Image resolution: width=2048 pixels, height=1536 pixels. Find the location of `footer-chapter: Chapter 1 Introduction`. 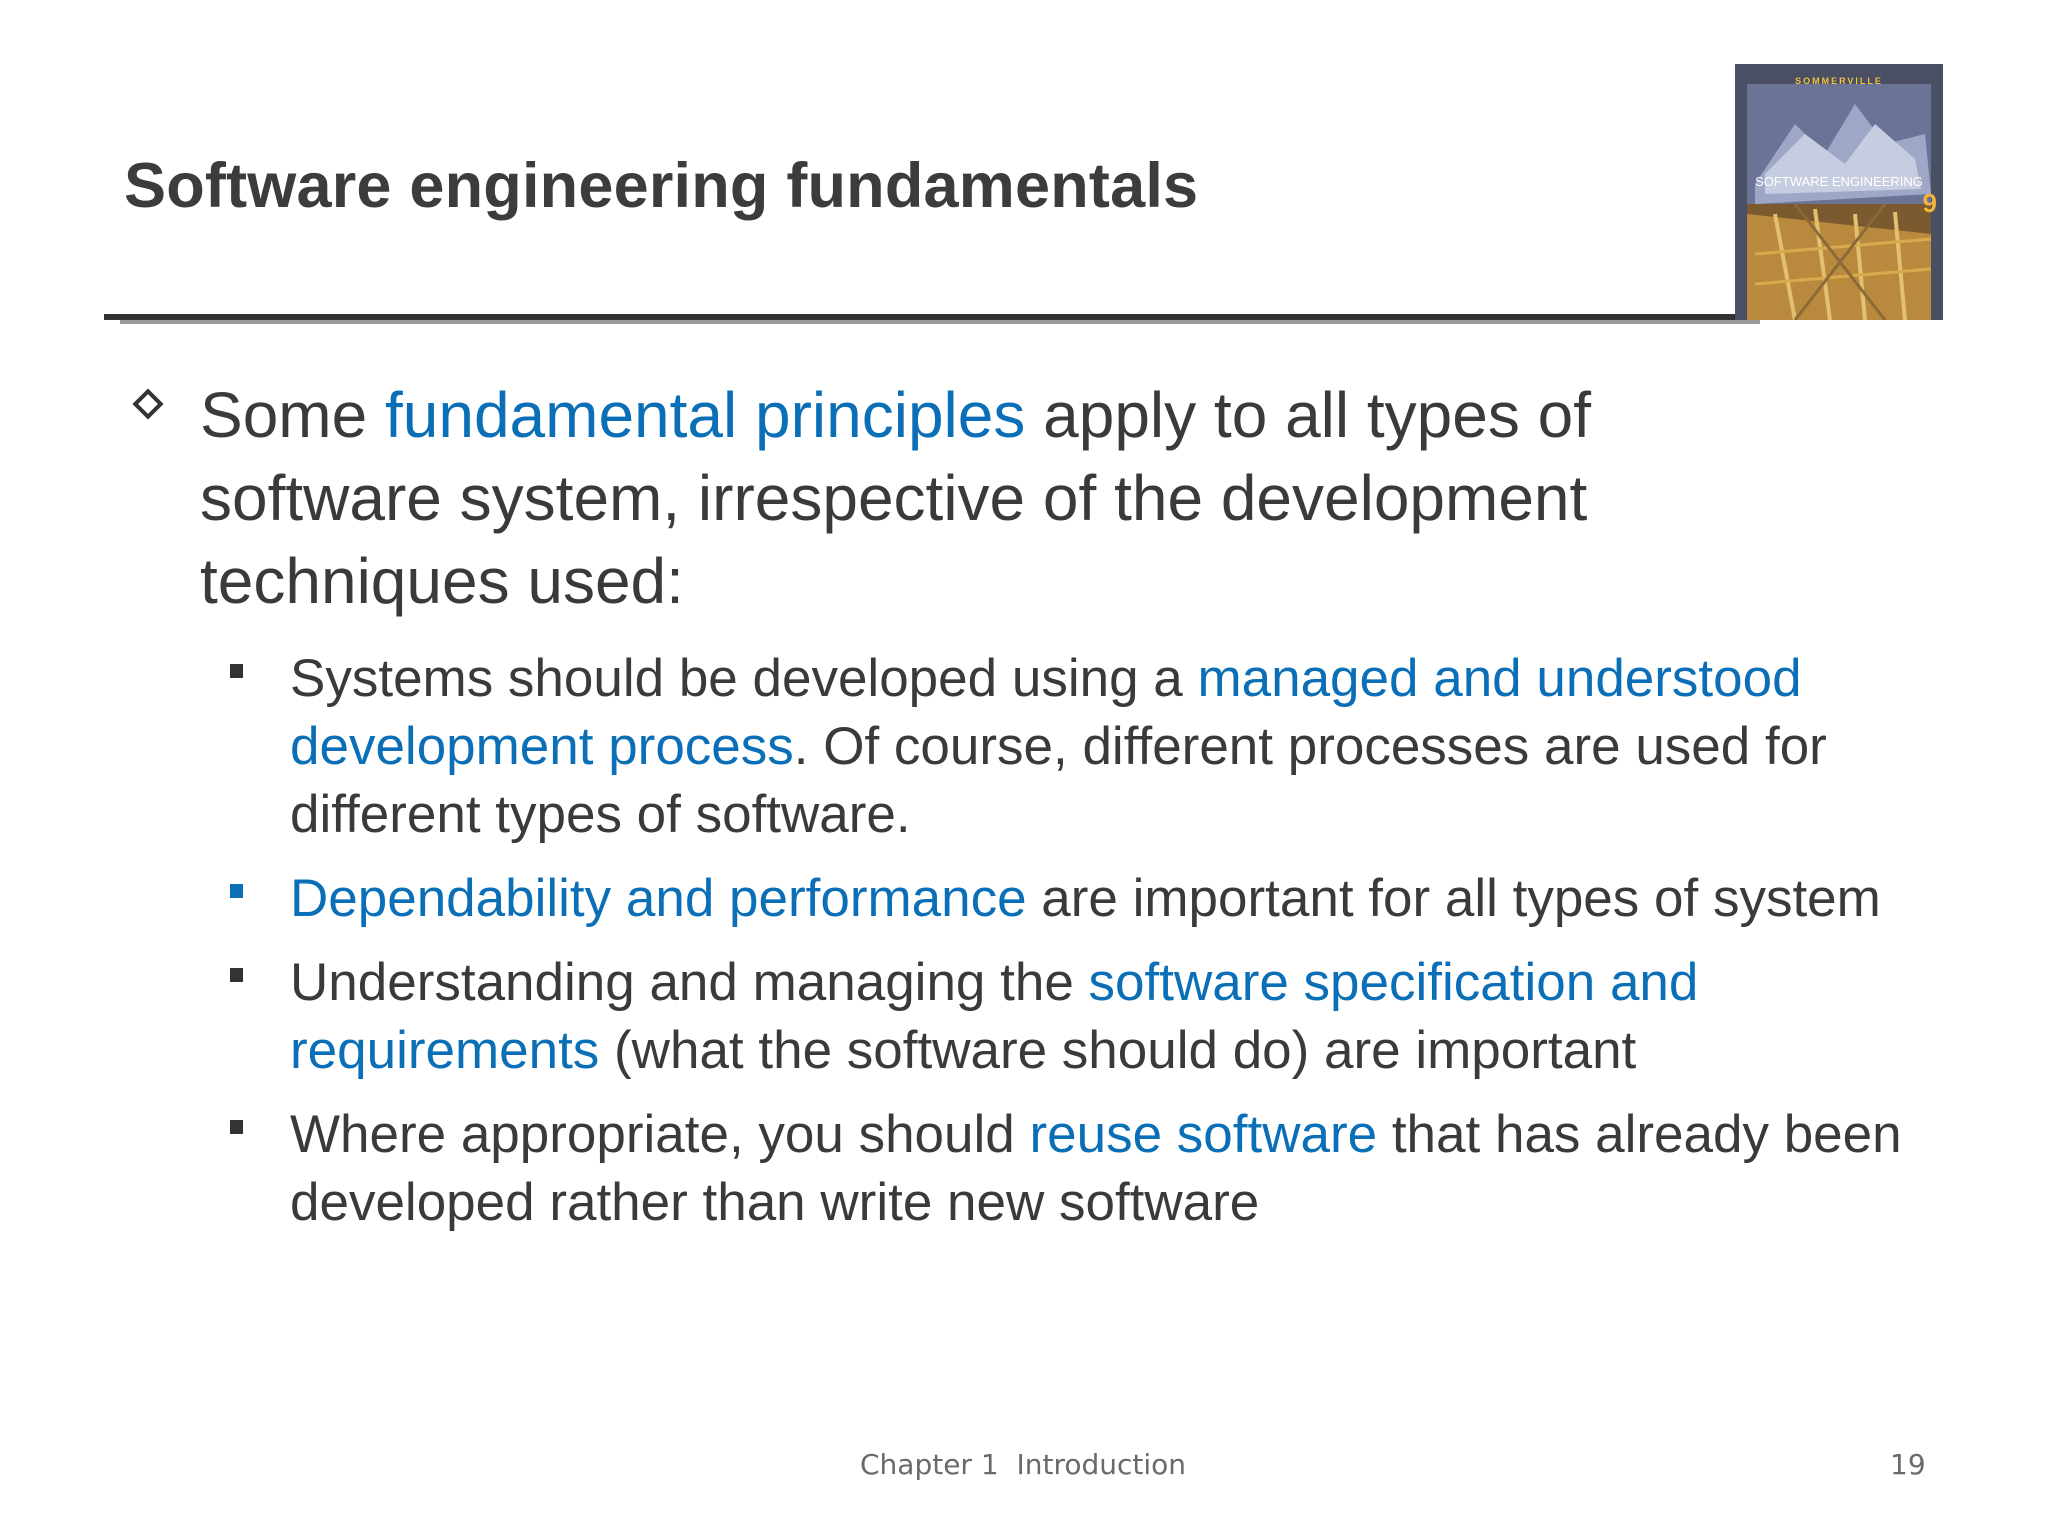

footer-chapter: Chapter 1 Introduction is located at coordinates (1023, 1464).